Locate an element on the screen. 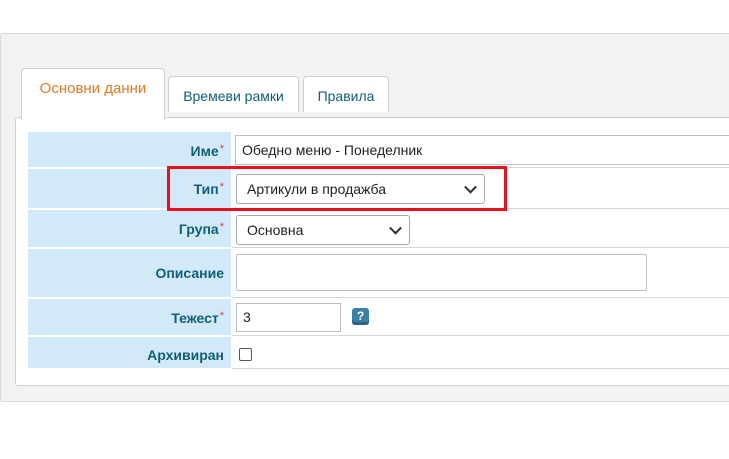 The width and height of the screenshot is (729, 459). weight-input: 3 is located at coordinates (288, 317).